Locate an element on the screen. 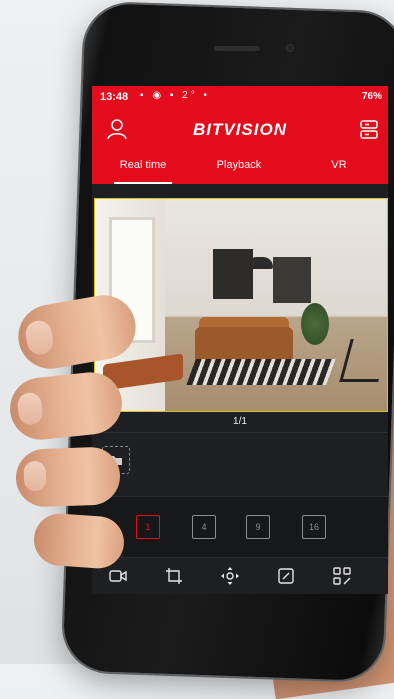  video-rug is located at coordinates (261, 372).